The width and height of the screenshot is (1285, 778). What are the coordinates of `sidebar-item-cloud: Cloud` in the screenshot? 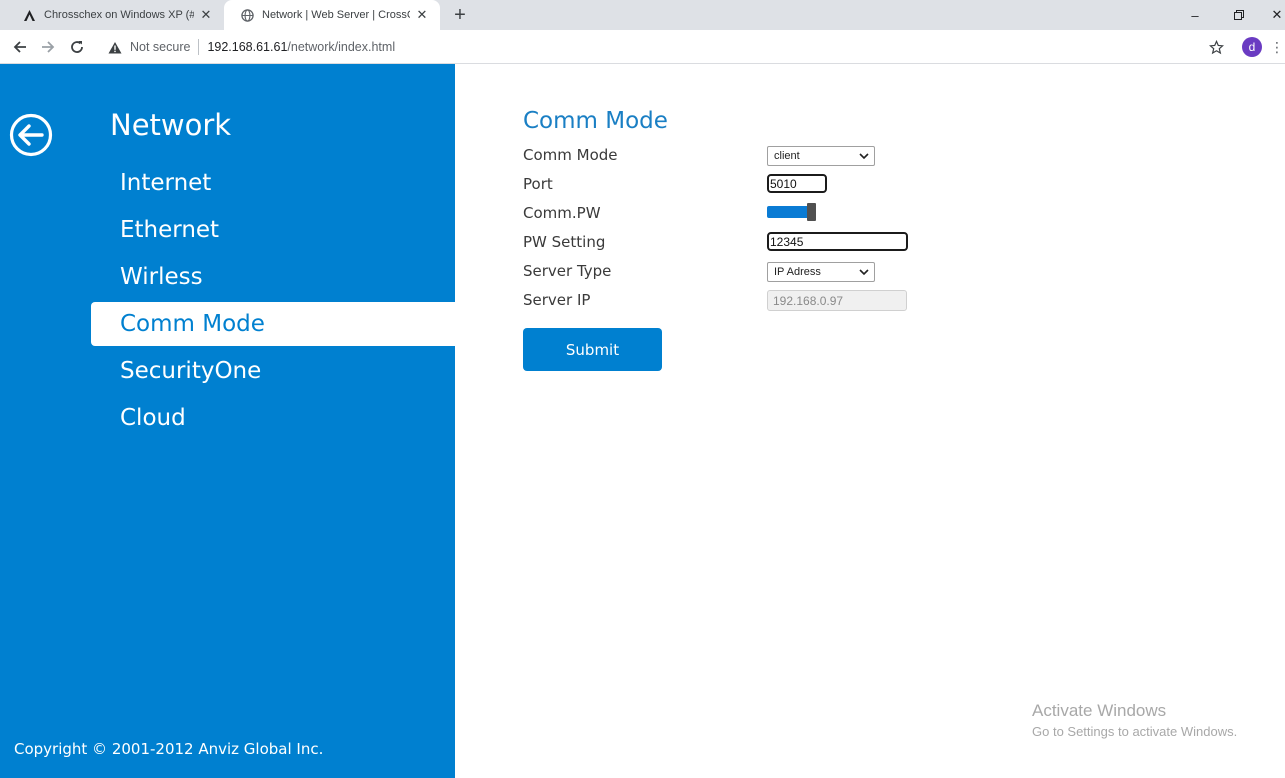 It's located at (273, 418).